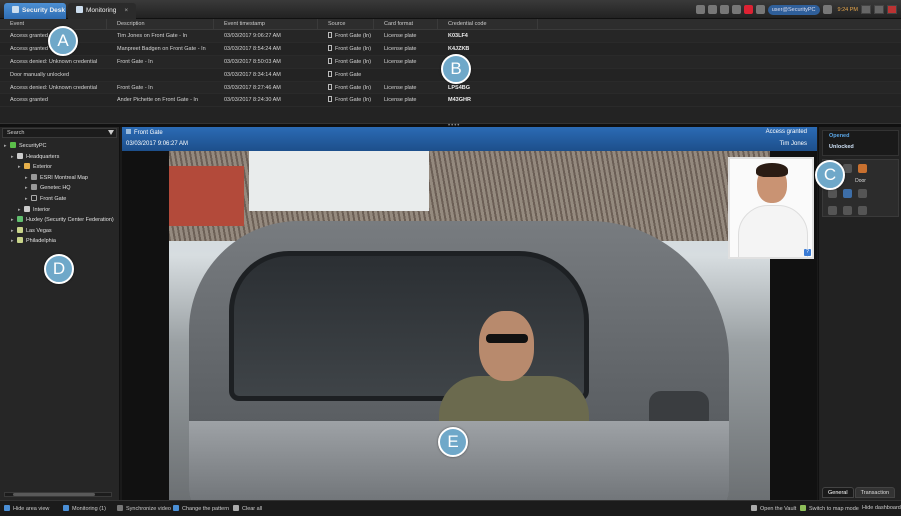 Image resolution: width=901 pixels, height=516 pixels. Describe the element at coordinates (879, 9) in the screenshot. I see `maximize-button` at that location.